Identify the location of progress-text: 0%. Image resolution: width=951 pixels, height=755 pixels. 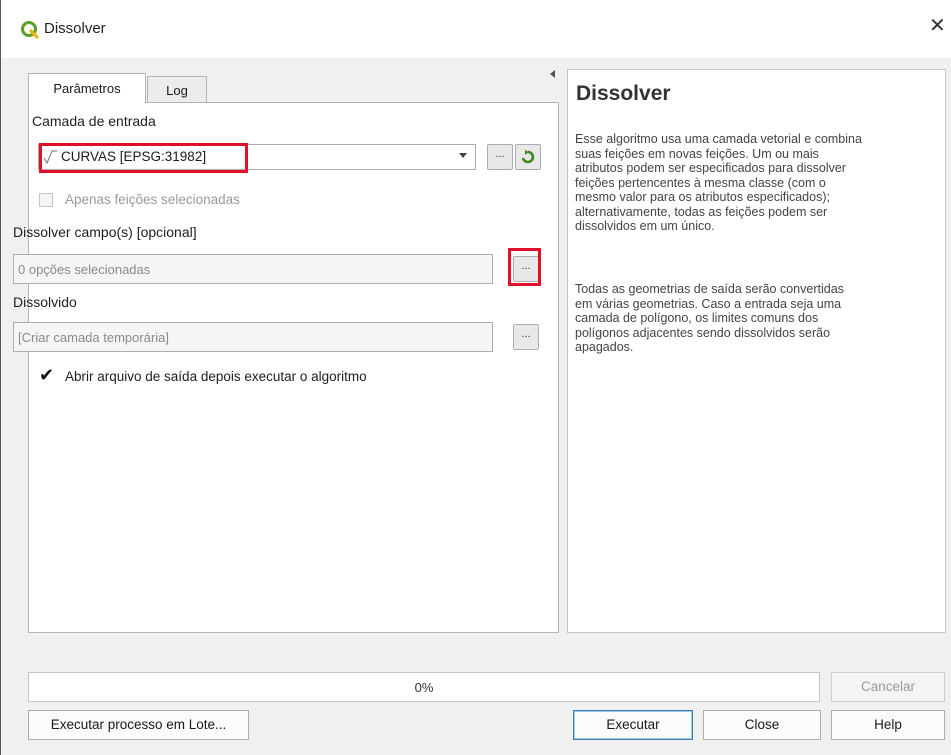
(424, 687).